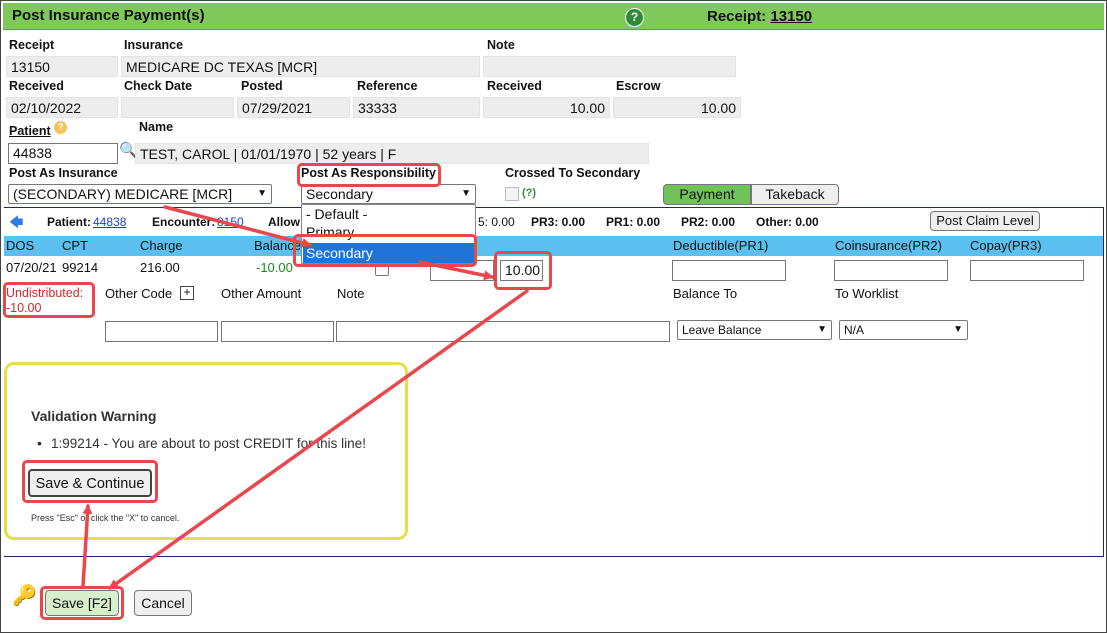  What do you see at coordinates (87, 546) in the screenshot?
I see `arrow-save-to-continue` at bounding box center [87, 546].